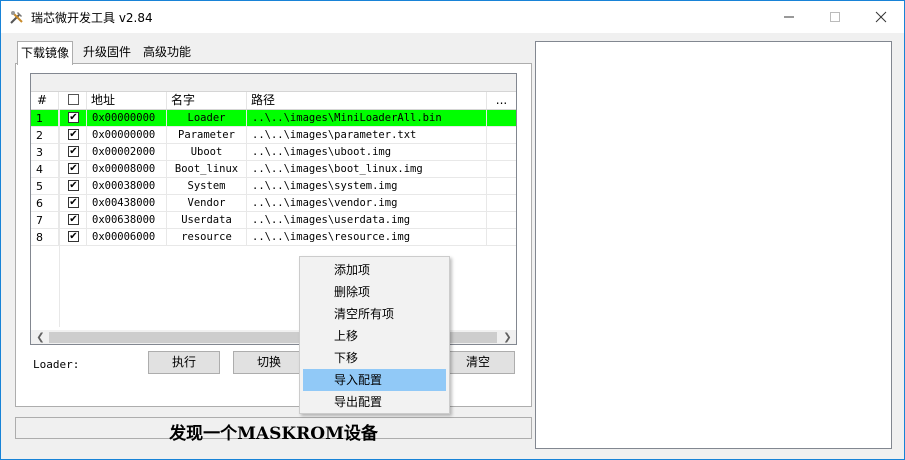 The height and width of the screenshot is (460, 905). I want to click on table-row: 3 ✔ 0x00002000 Uboot ..\..\images\uboot.img, so click(273, 152).